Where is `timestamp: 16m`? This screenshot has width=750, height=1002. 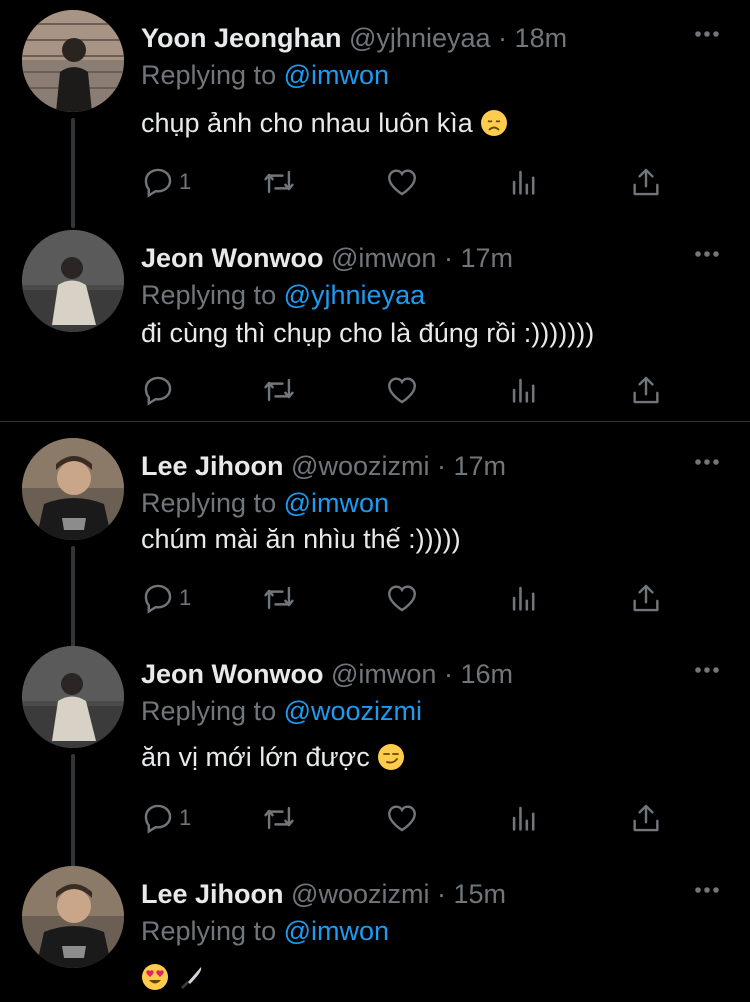 timestamp: 16m is located at coordinates (486, 674).